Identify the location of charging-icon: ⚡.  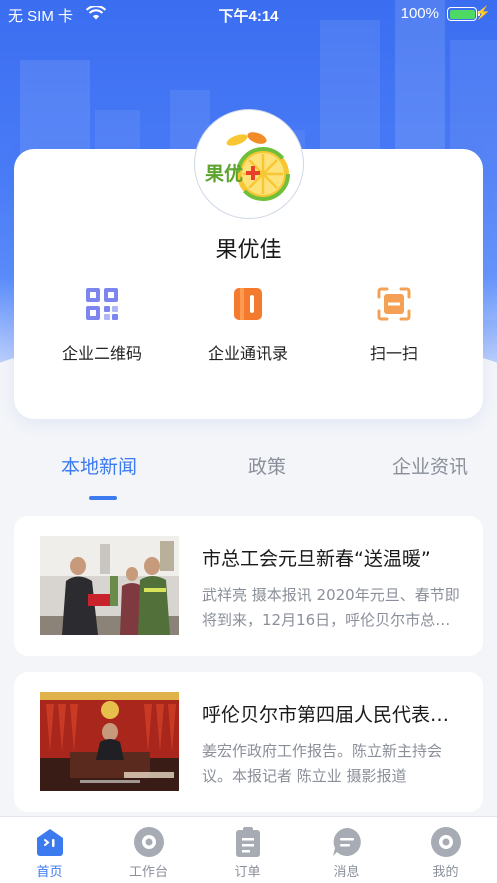
(482, 12).